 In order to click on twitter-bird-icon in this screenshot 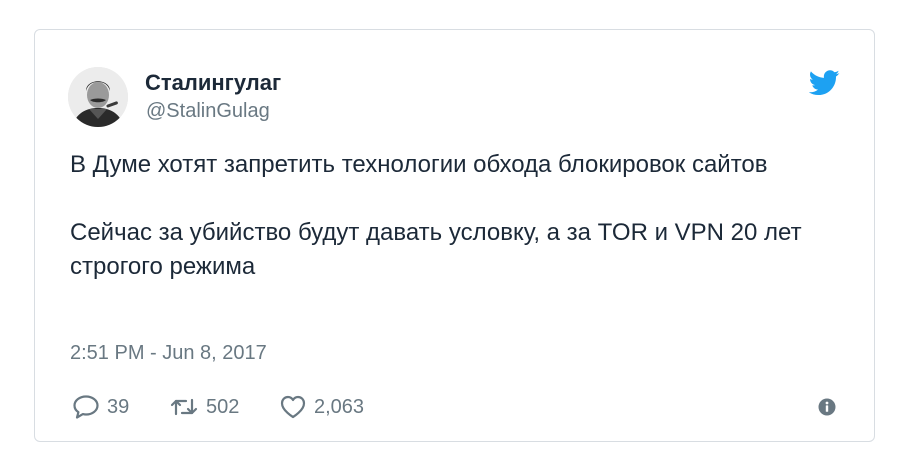, I will do `click(824, 83)`.